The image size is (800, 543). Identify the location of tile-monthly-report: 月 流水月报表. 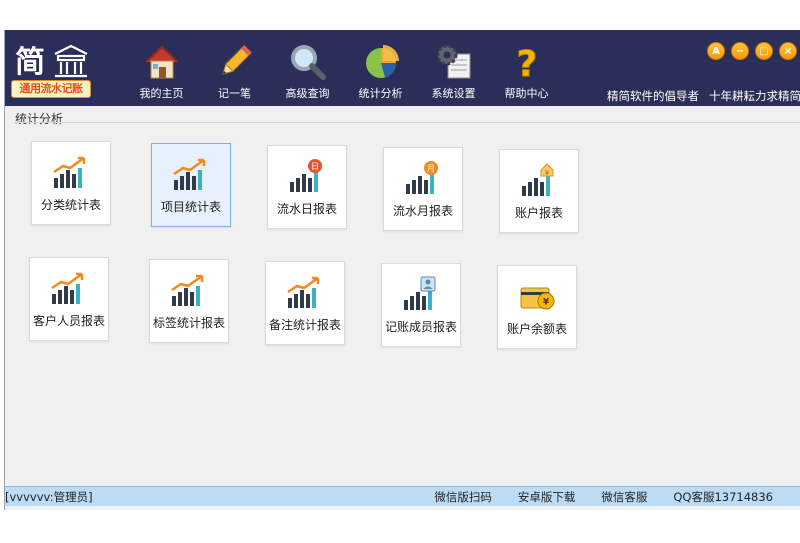
(423, 189).